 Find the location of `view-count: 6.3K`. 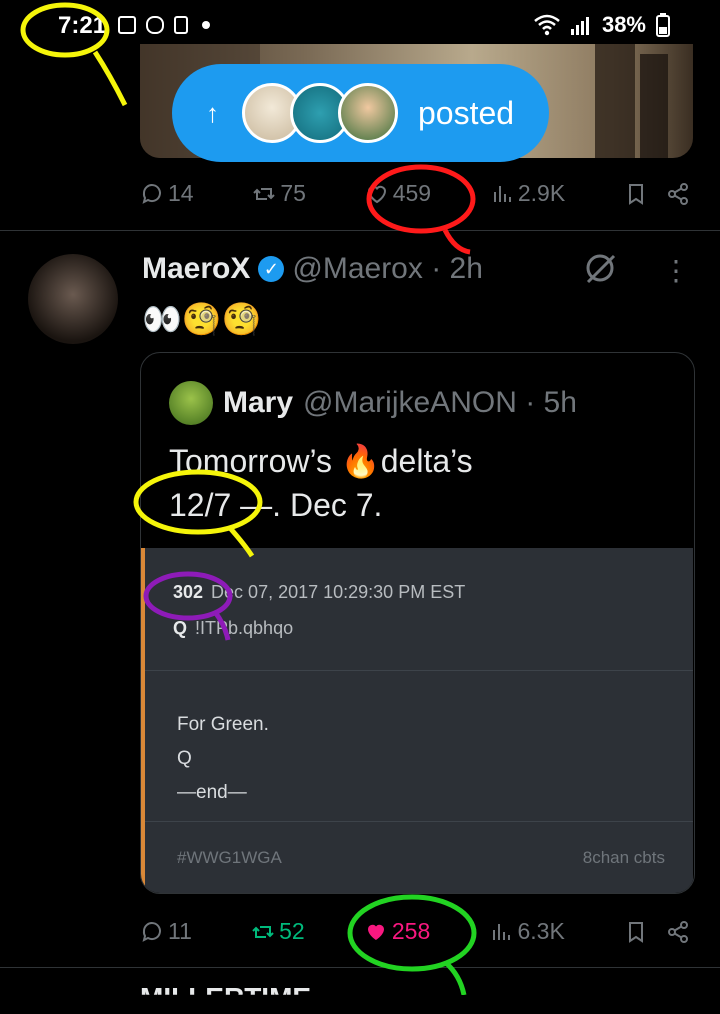

view-count: 6.3K is located at coordinates (541, 931).